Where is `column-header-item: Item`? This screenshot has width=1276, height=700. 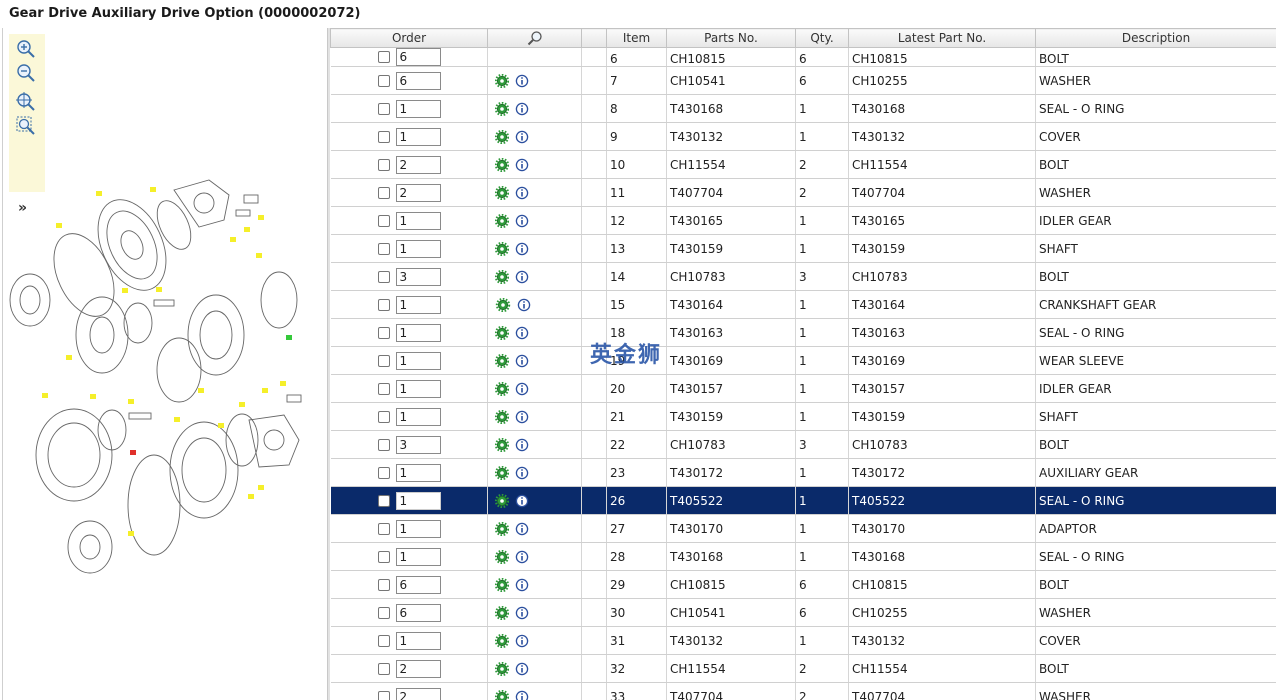
column-header-item: Item is located at coordinates (636, 38).